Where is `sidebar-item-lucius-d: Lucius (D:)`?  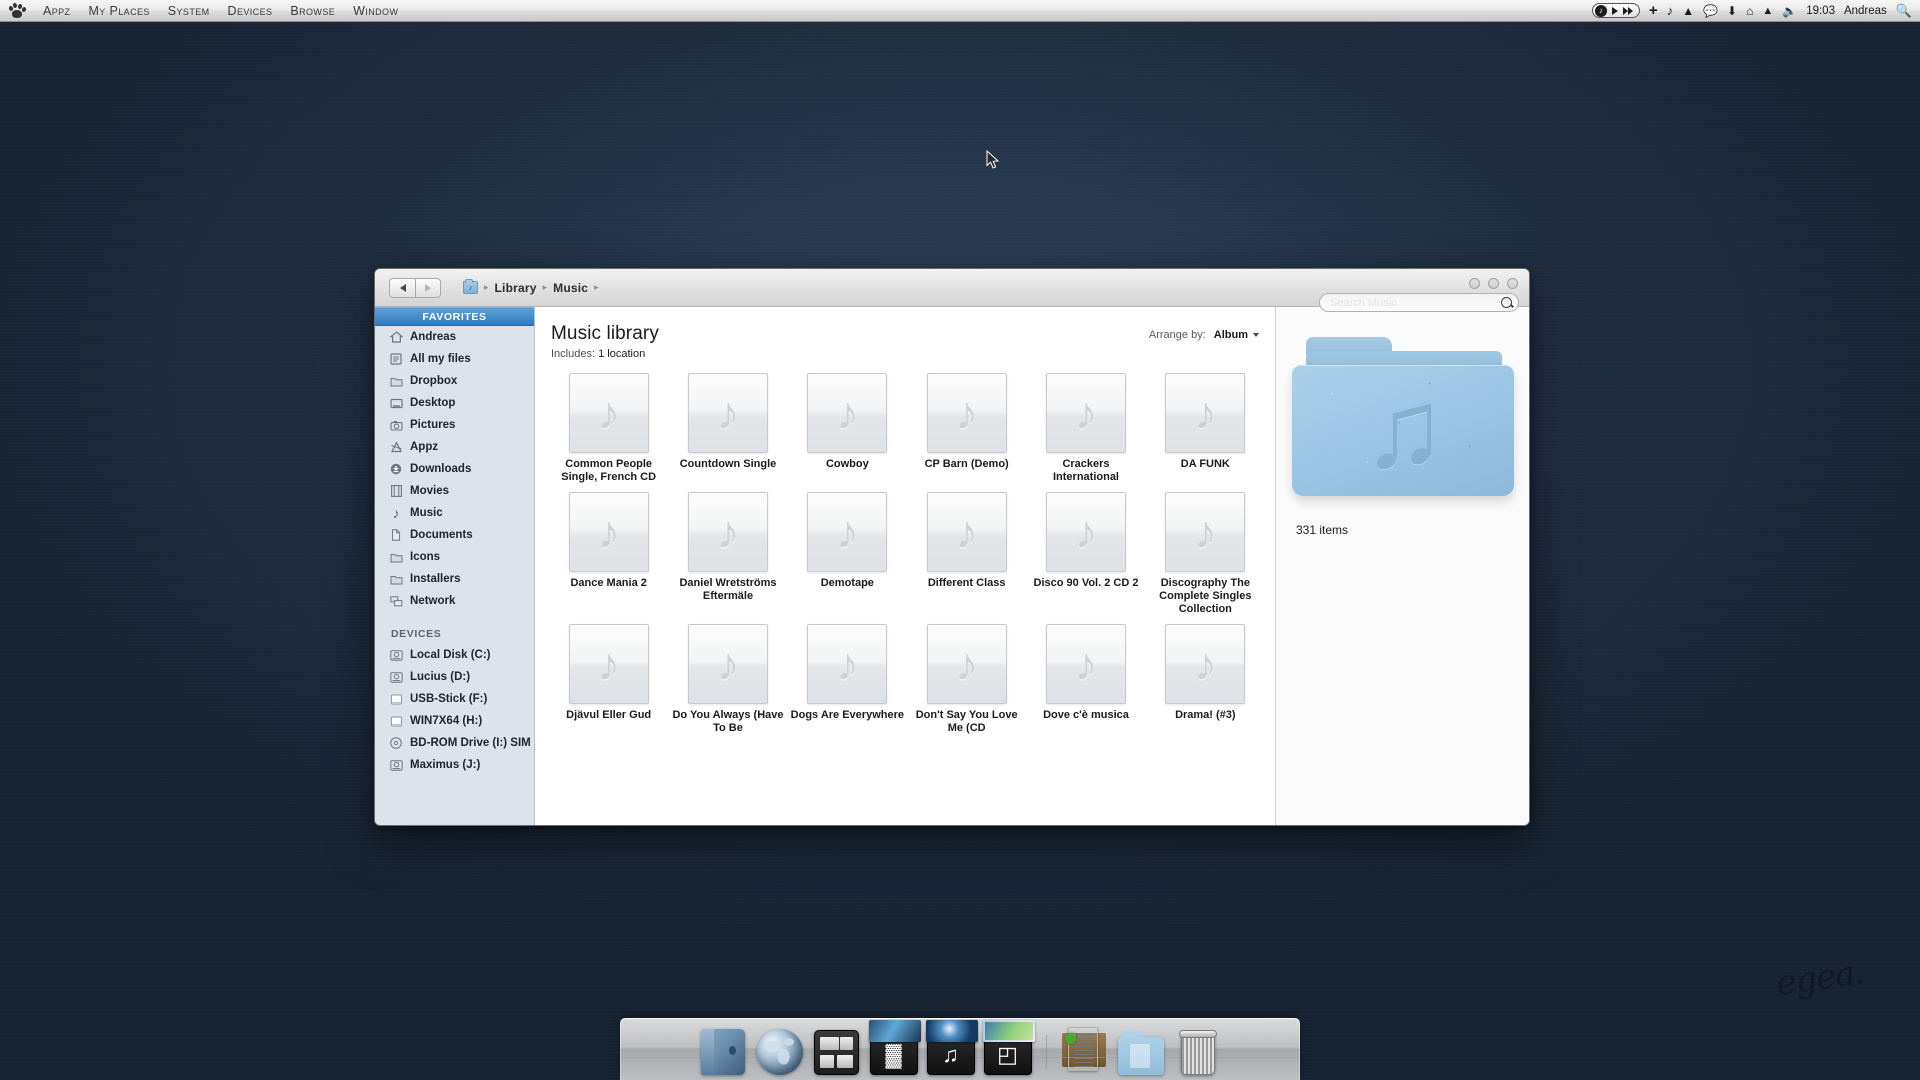 sidebar-item-lucius-d: Lucius (D:) is located at coordinates (454, 677).